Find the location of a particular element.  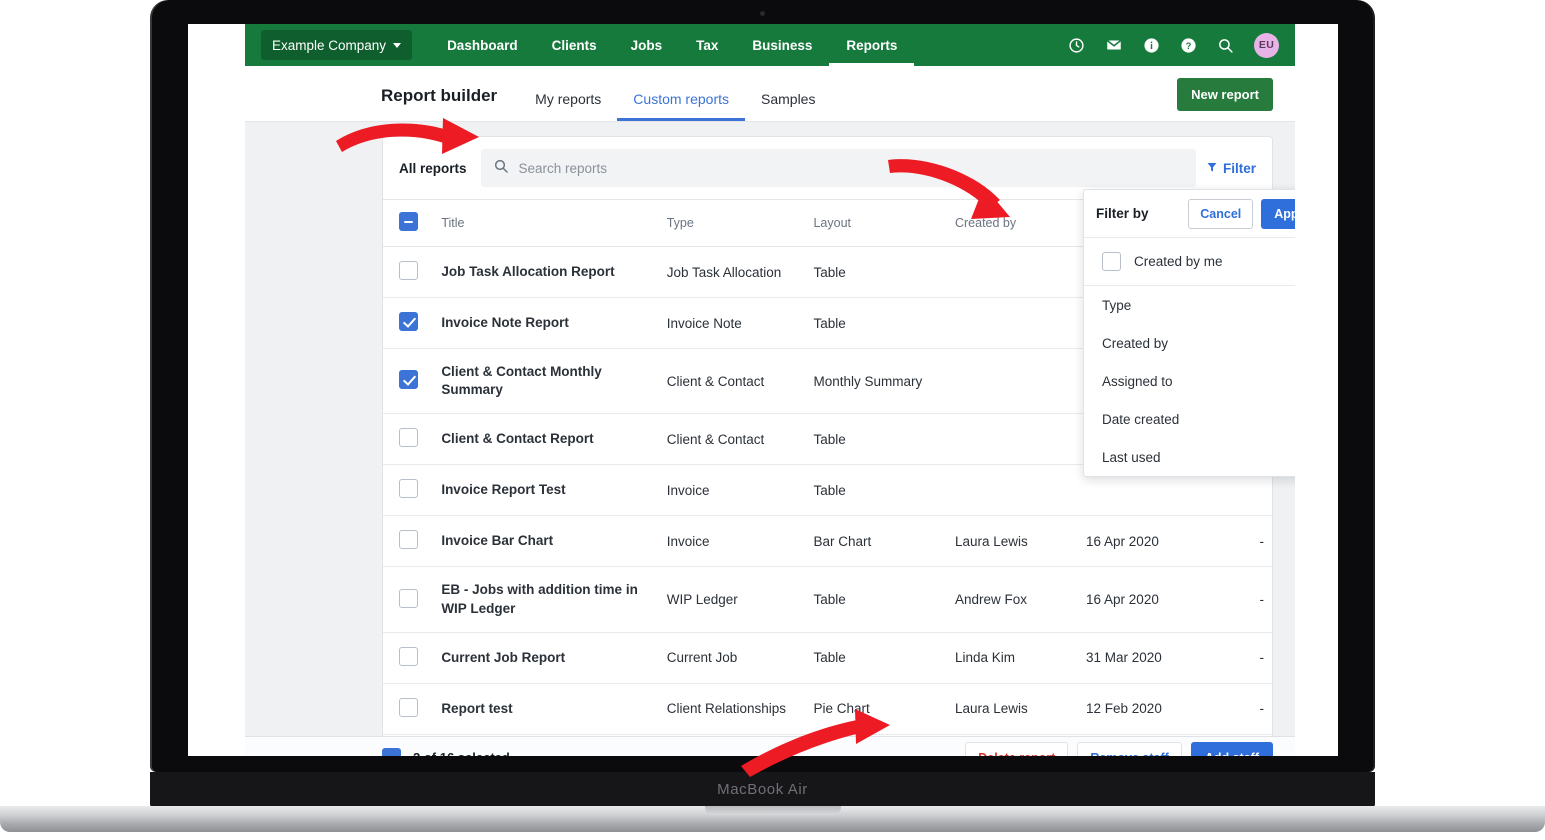

filter-button-label: Filter is located at coordinates (1239, 168).